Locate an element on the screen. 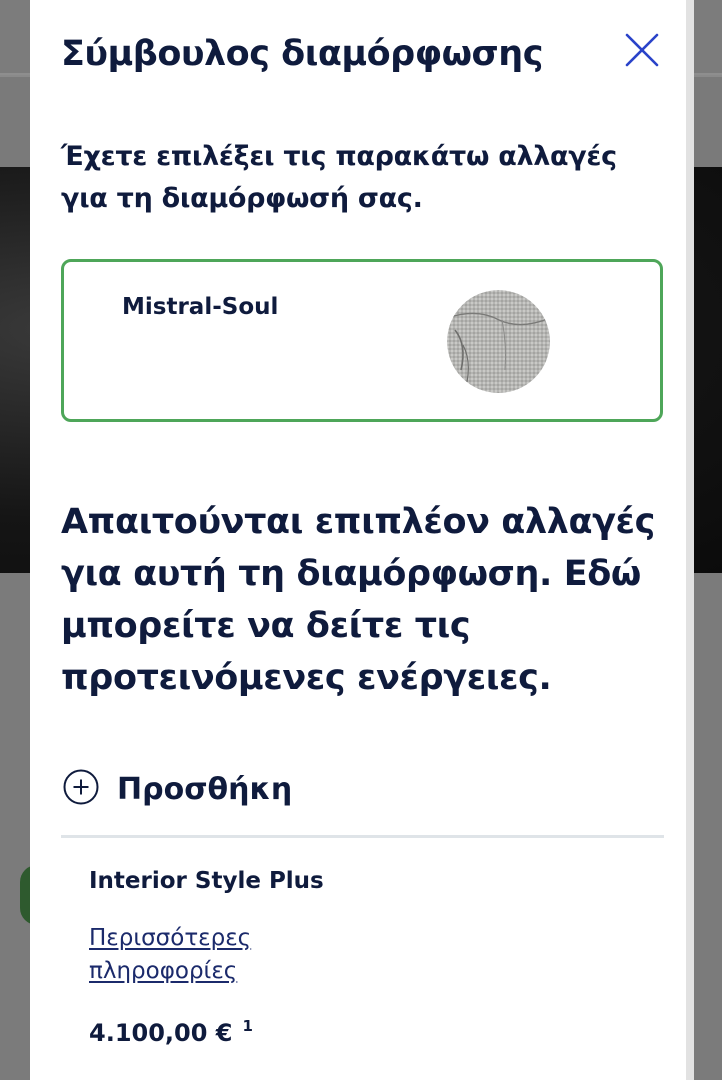 The width and height of the screenshot is (722, 1080). modal-header: Σύμβουλος διαμόρφωσης is located at coordinates (361, 58).